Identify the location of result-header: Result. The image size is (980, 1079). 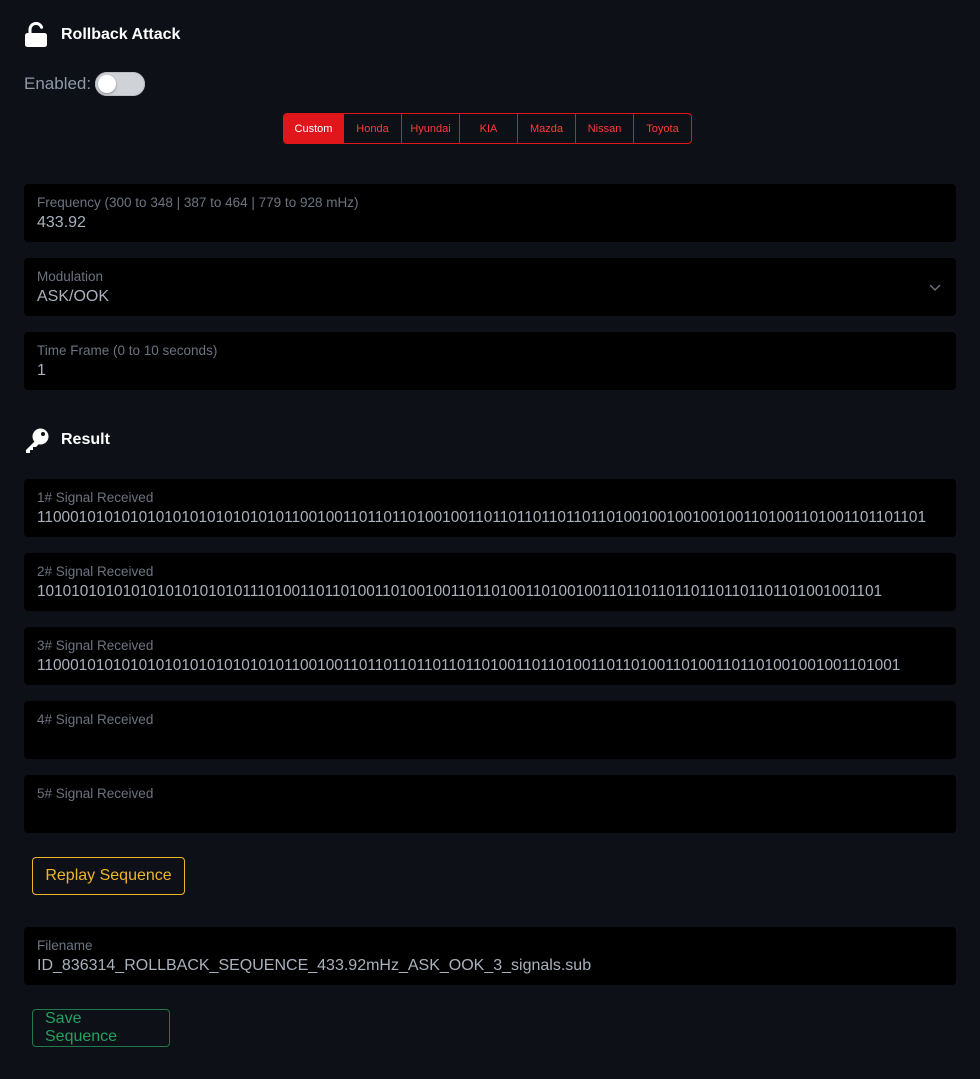
(67, 440).